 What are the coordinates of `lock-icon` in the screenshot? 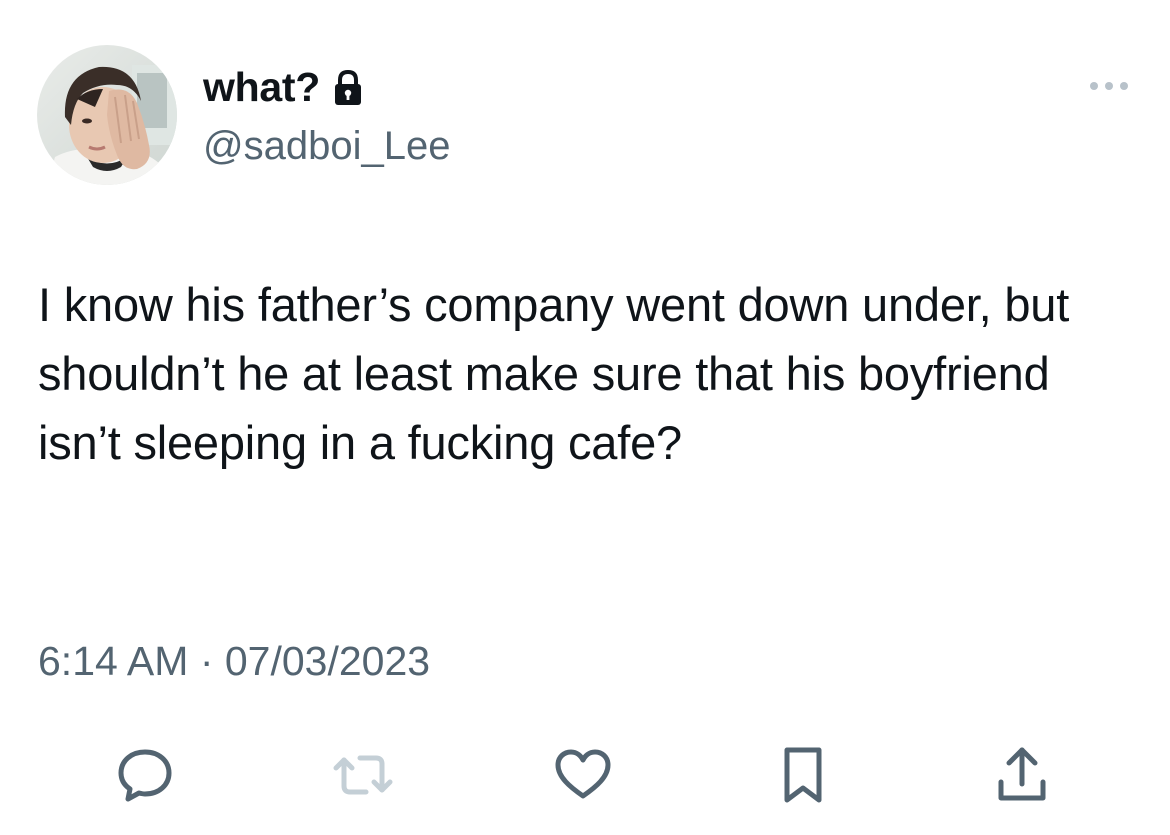 It's located at (348, 87).